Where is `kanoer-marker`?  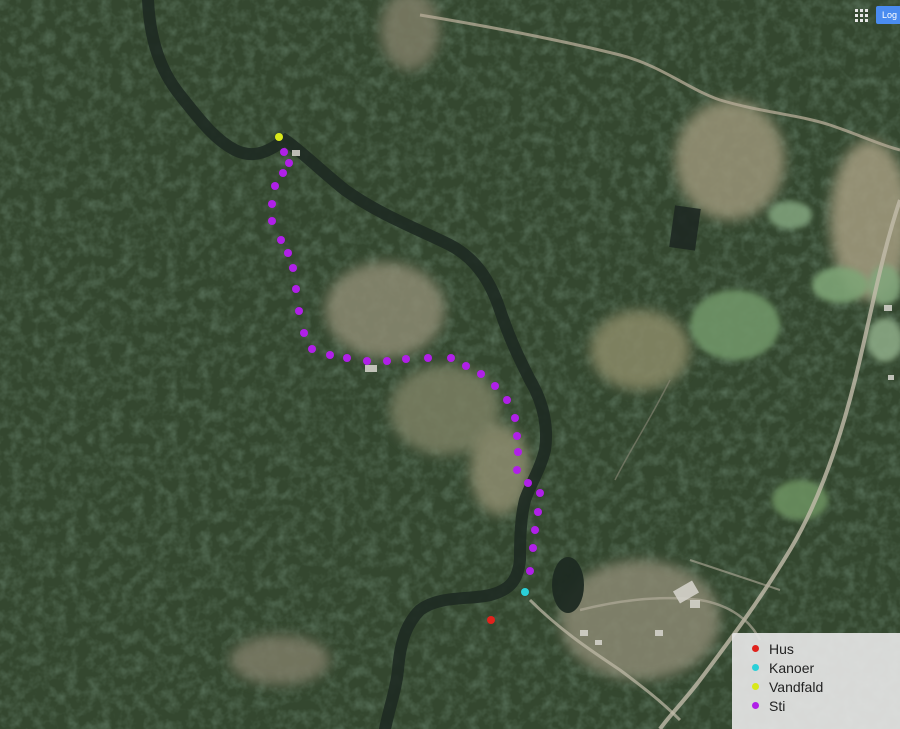
kanoer-marker is located at coordinates (525, 592).